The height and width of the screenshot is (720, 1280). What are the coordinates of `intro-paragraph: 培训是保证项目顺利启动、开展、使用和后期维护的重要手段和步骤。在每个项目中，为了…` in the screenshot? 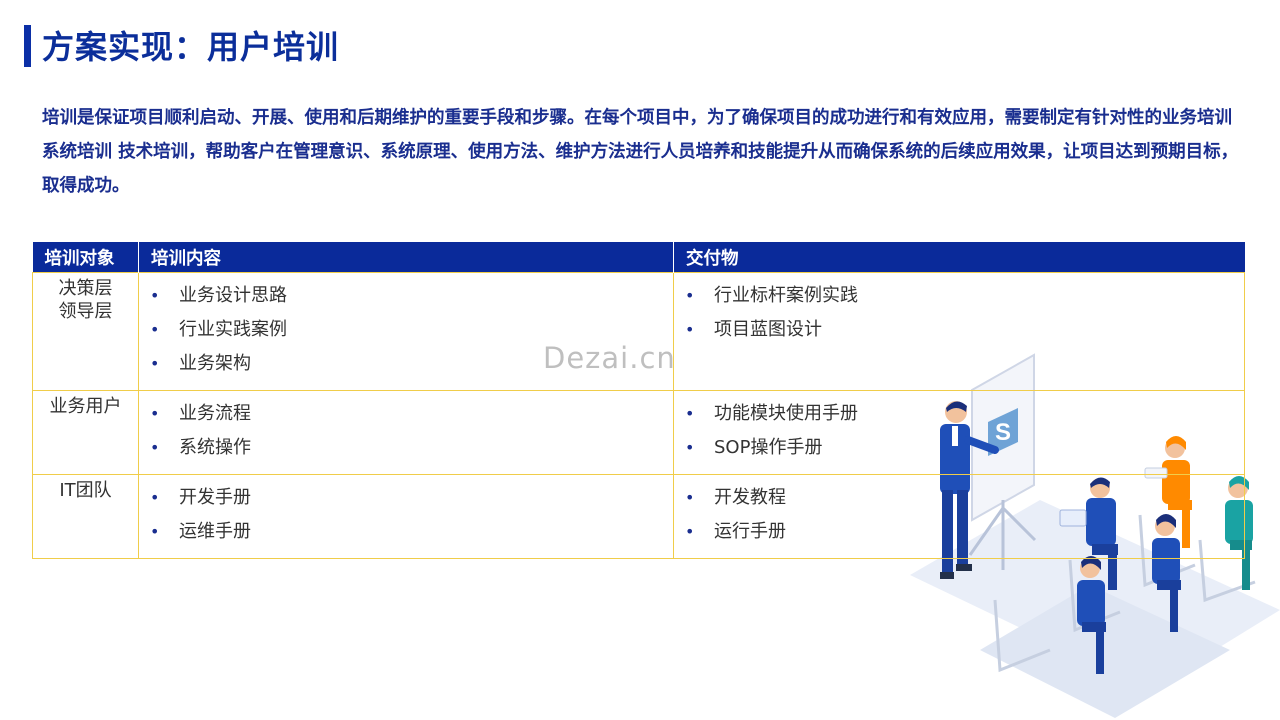 It's located at (640, 152).